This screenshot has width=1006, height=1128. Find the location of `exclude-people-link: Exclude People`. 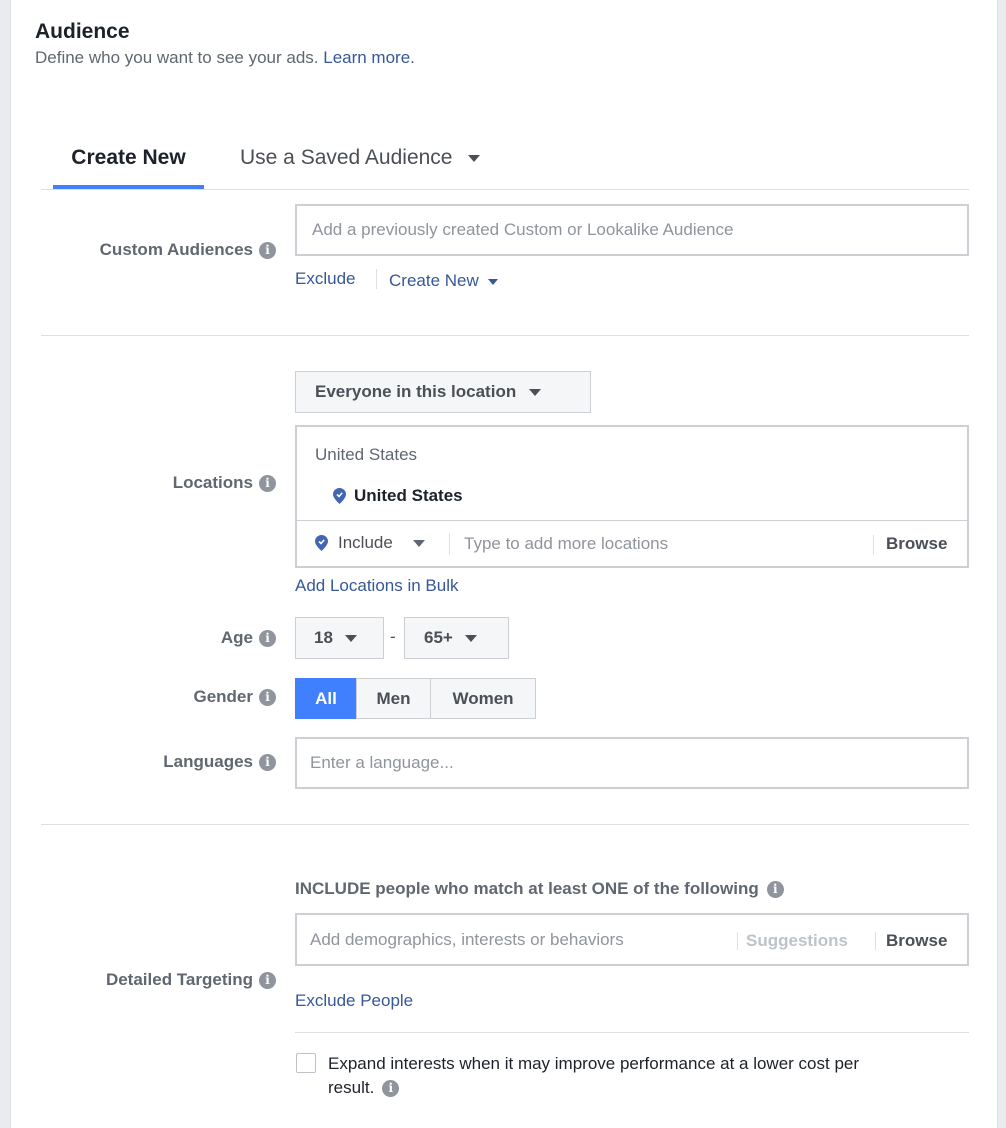

exclude-people-link: Exclude People is located at coordinates (354, 1001).